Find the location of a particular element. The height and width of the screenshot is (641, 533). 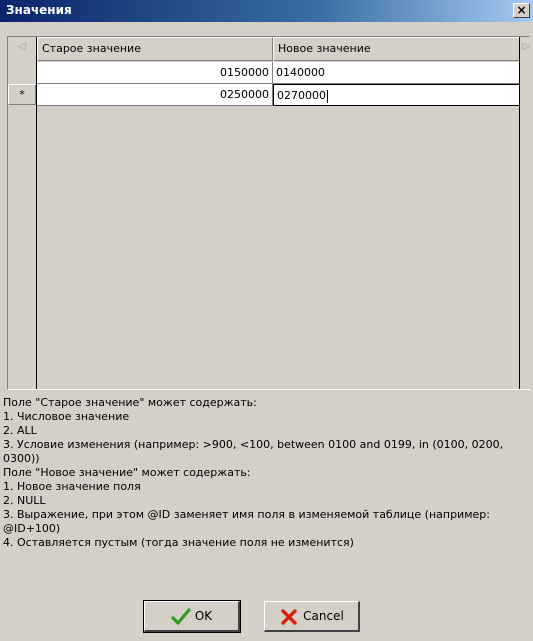

cross-icon is located at coordinates (289, 616).